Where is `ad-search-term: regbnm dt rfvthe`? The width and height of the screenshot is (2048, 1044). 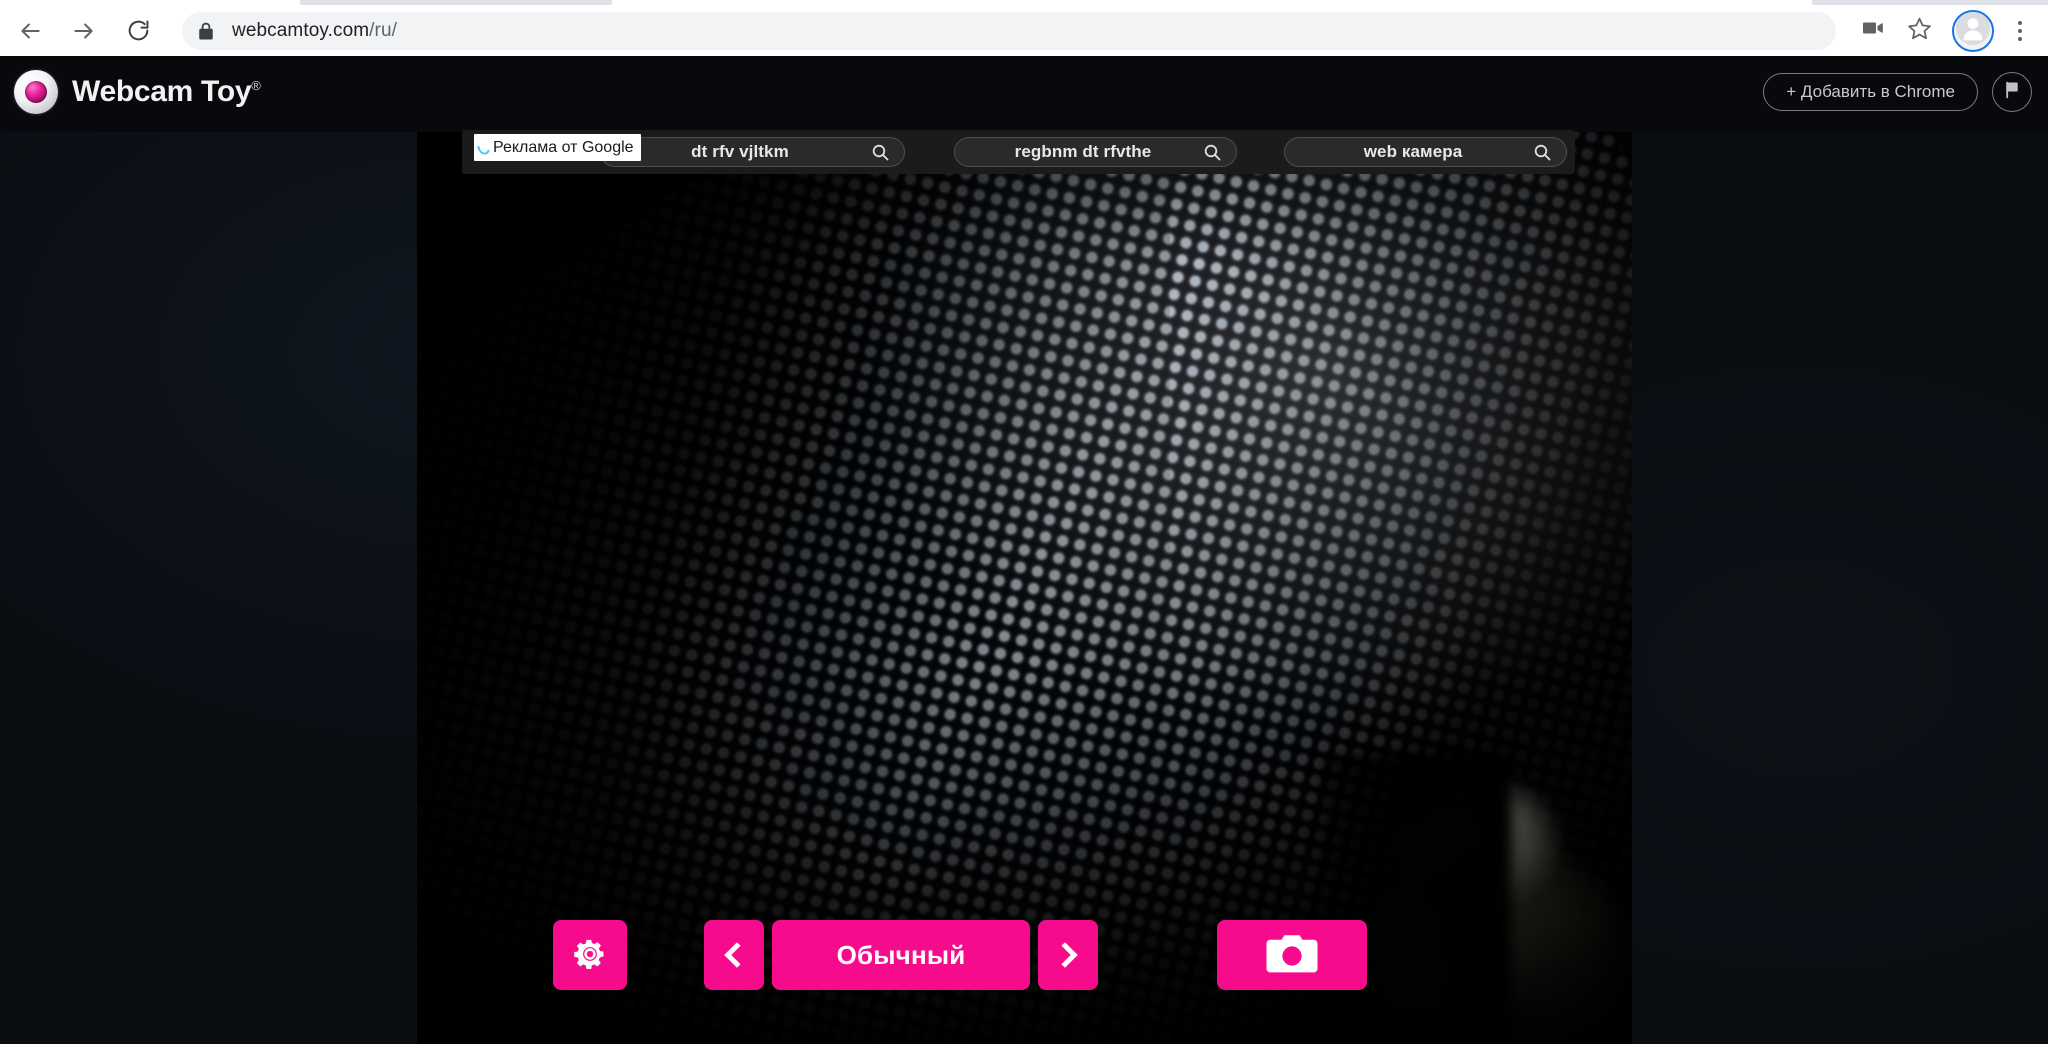 ad-search-term: regbnm dt rfvthe is located at coordinates (1083, 151).